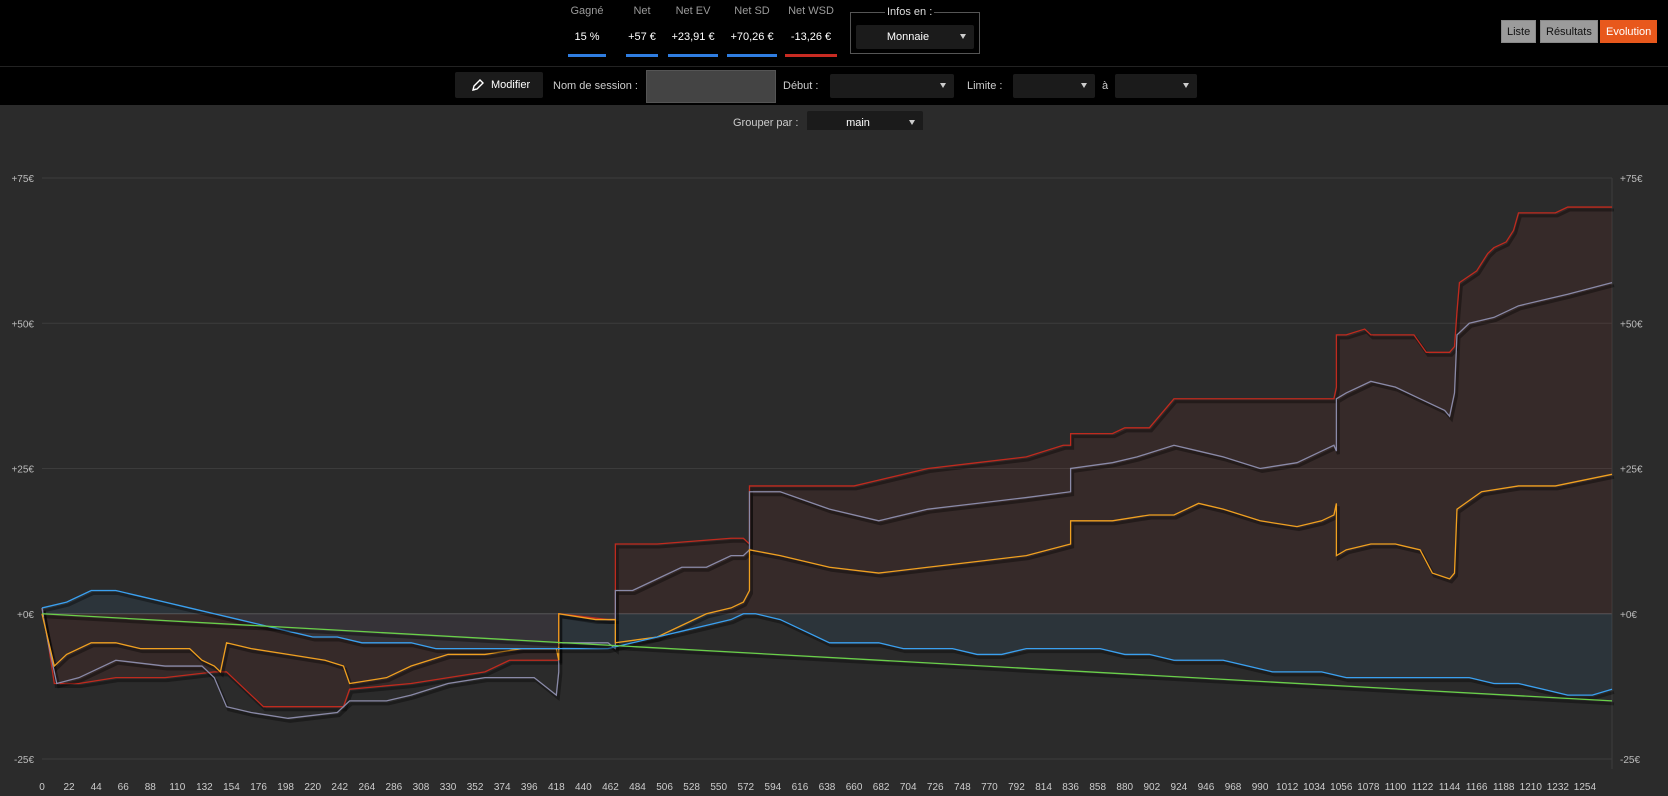 The height and width of the screenshot is (796, 1668). I want to click on group-by-value: main, so click(858, 123).